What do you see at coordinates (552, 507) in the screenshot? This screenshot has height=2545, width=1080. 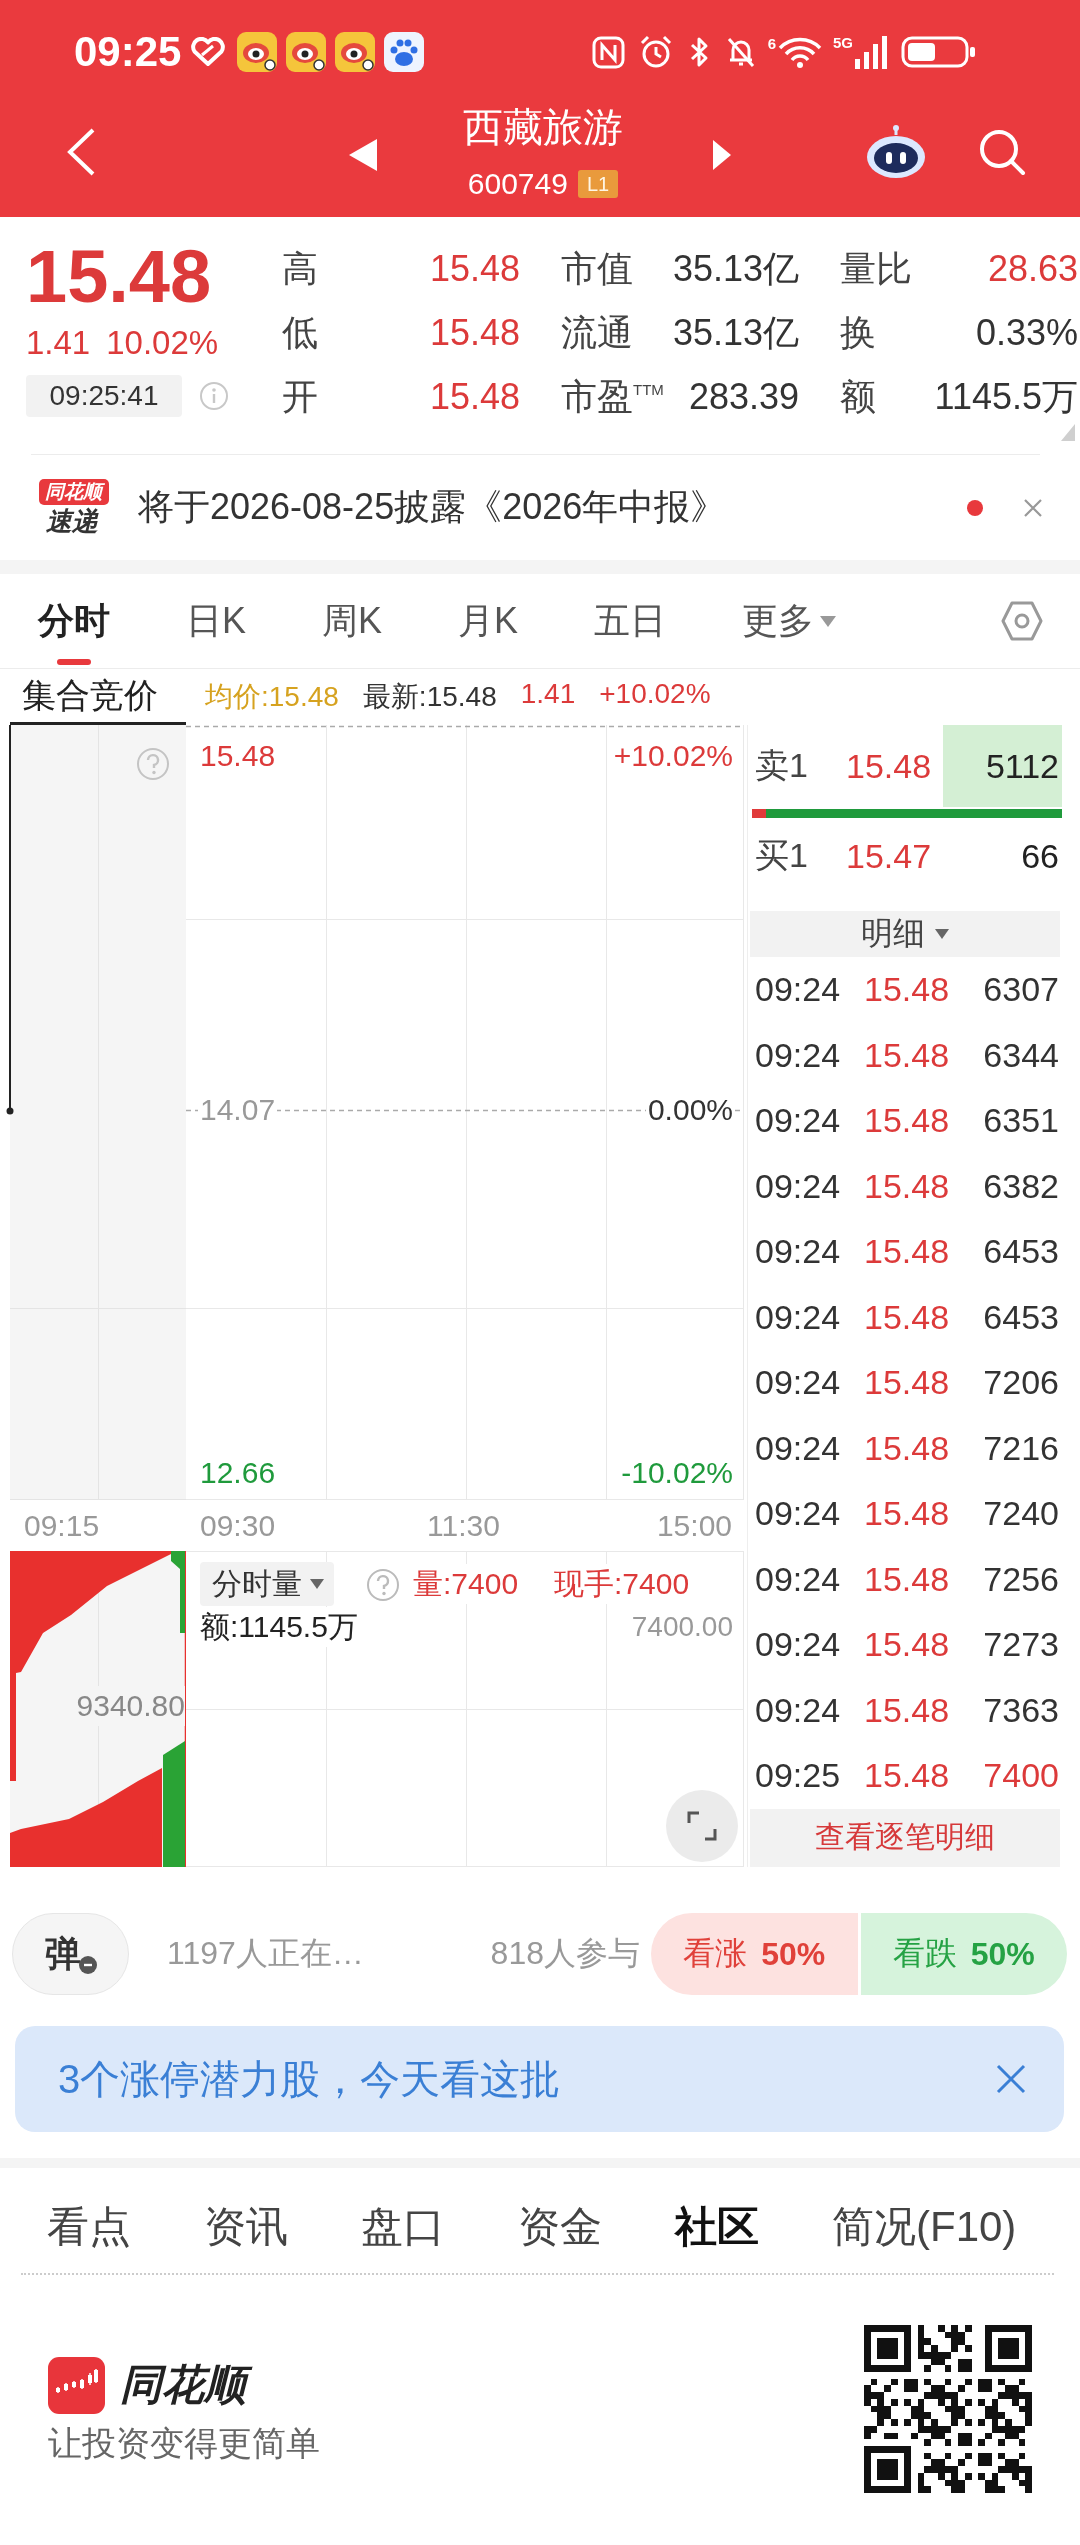 I see `notice-text: 将于2026-08-25披露《2026年中报》` at bounding box center [552, 507].